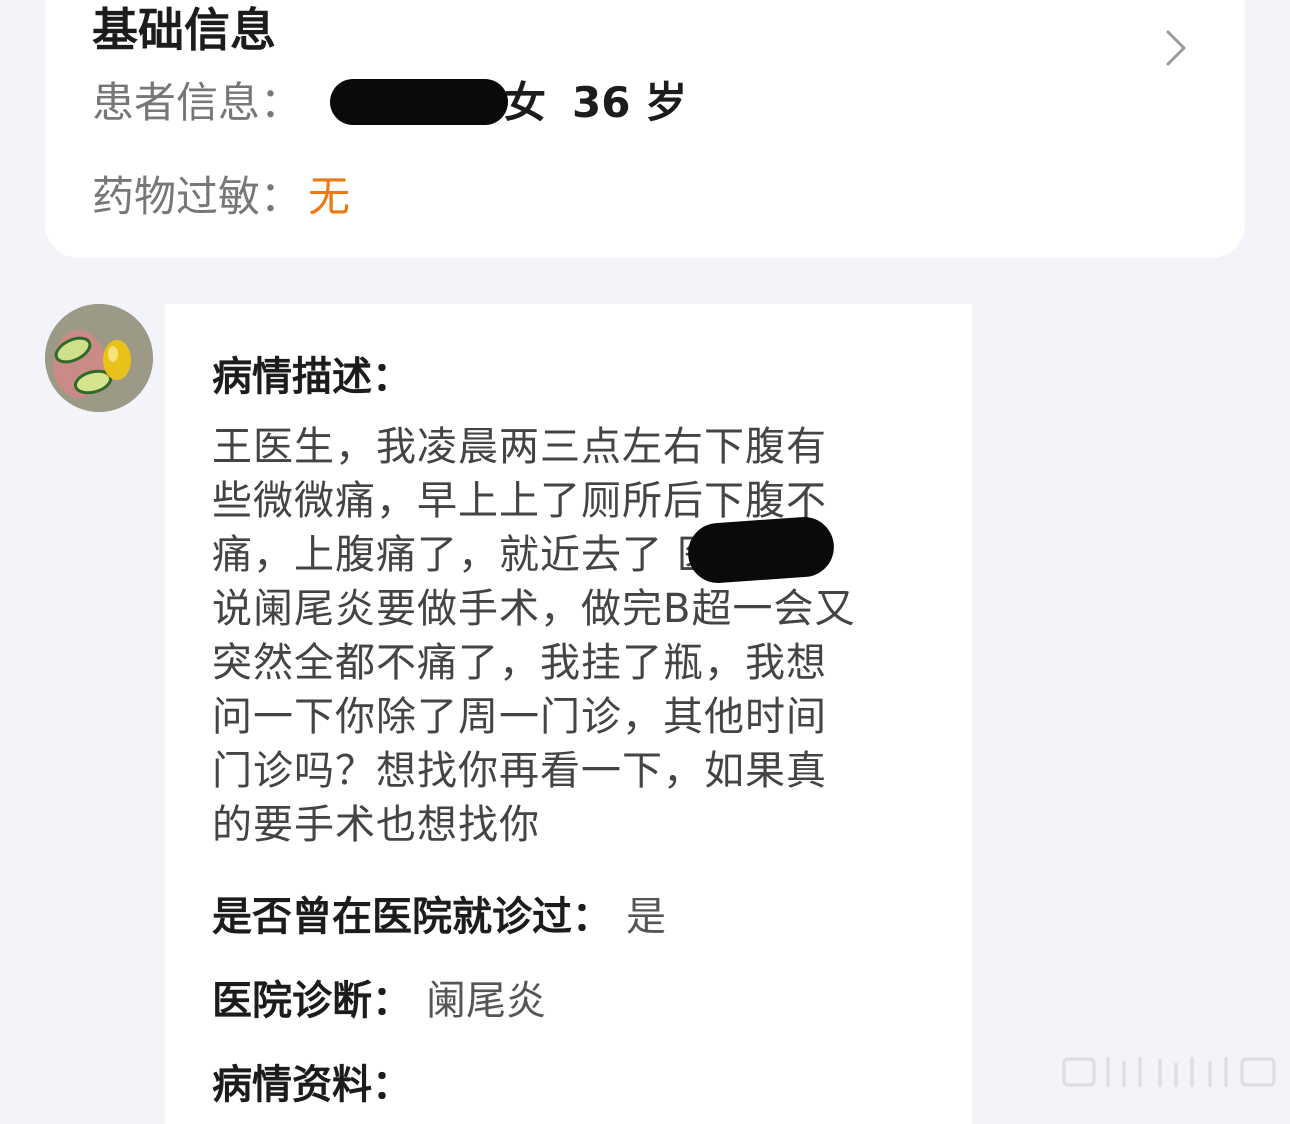  What do you see at coordinates (1176, 48) in the screenshot?
I see `chevron-right-icon` at bounding box center [1176, 48].